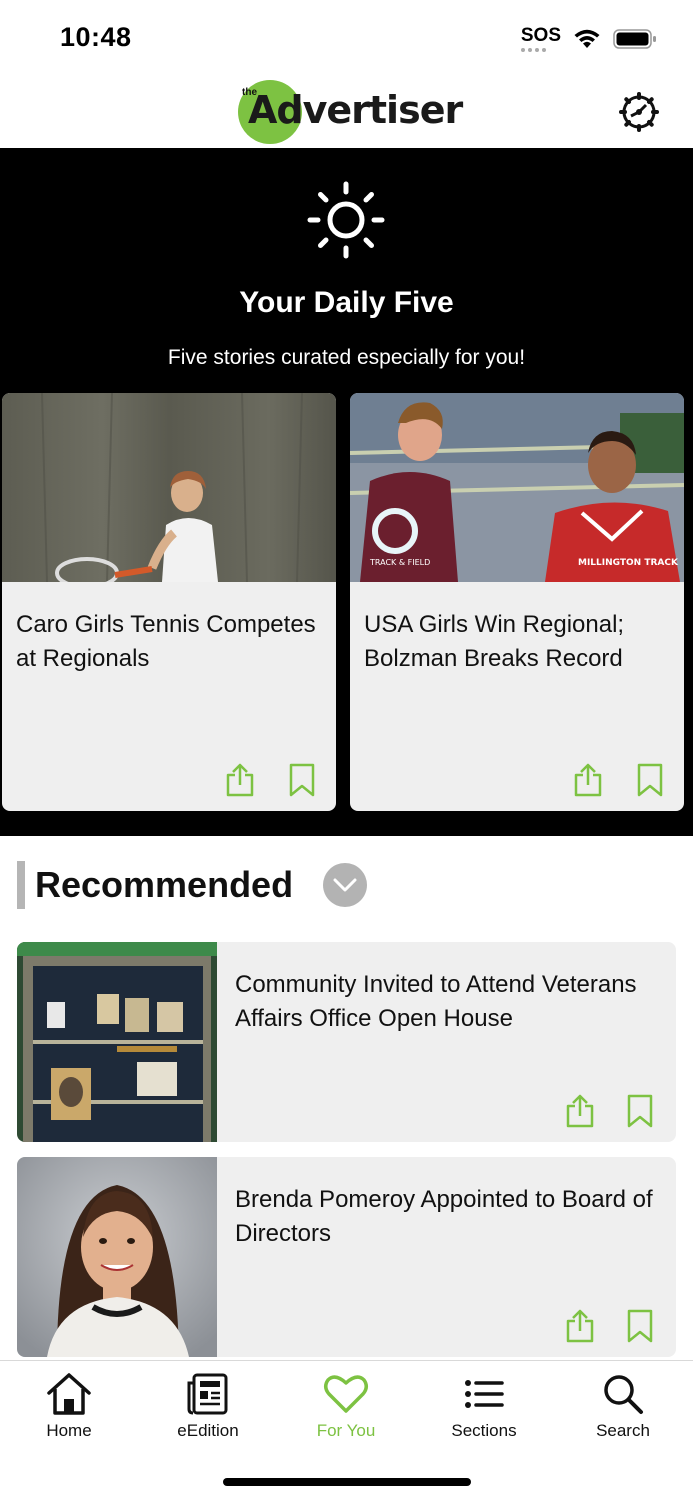  I want to click on tennis-photo, so click(169, 487).